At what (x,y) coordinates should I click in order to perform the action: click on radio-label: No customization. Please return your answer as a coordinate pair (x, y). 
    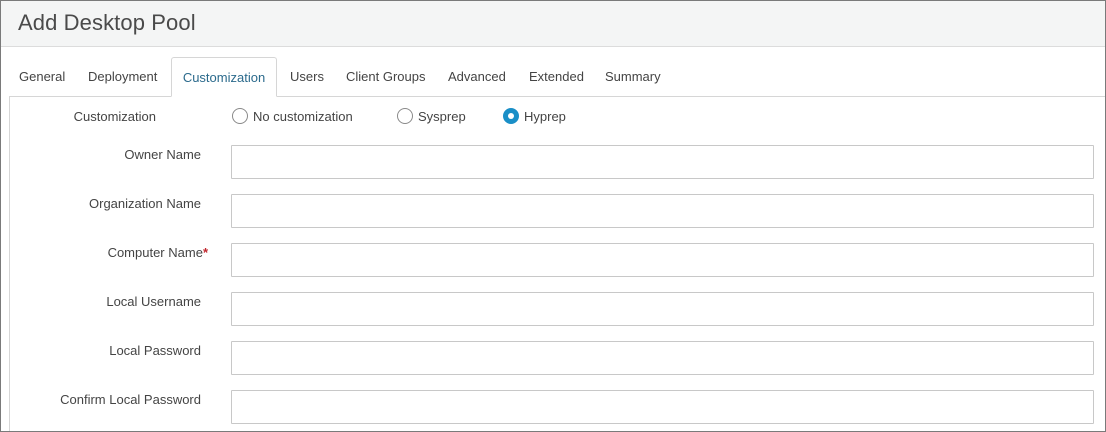
    Looking at the image, I should click on (303, 116).